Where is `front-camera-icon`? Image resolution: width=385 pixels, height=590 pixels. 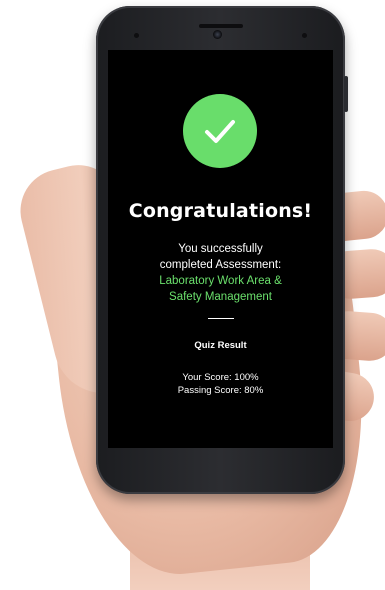 front-camera-icon is located at coordinates (217, 34).